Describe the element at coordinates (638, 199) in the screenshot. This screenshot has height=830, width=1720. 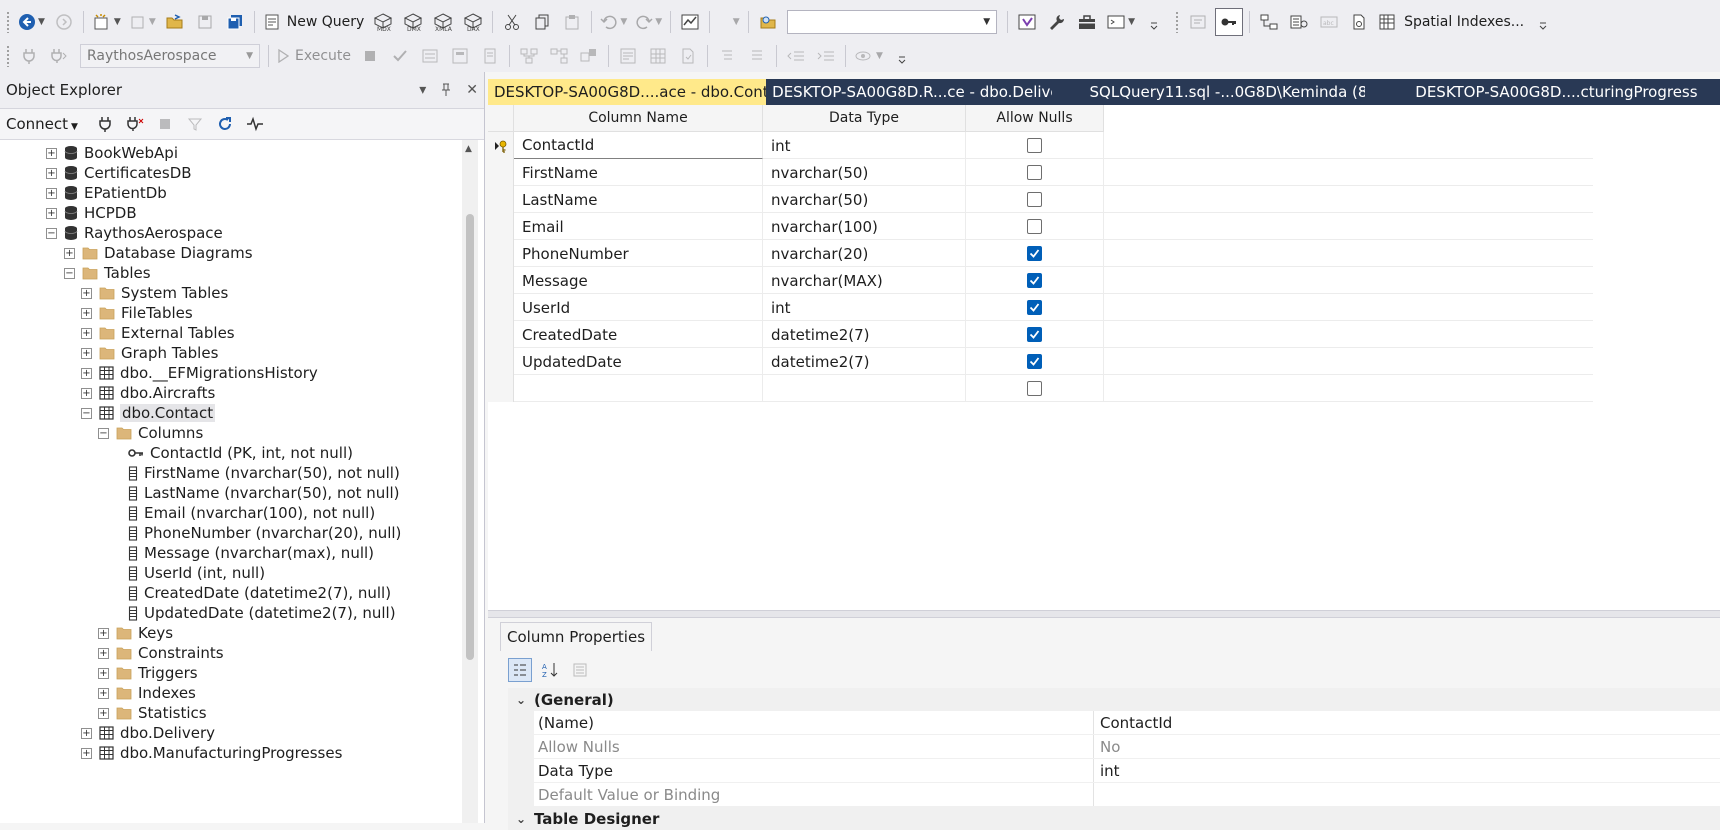
I see `column-name-cell: LastName` at that location.